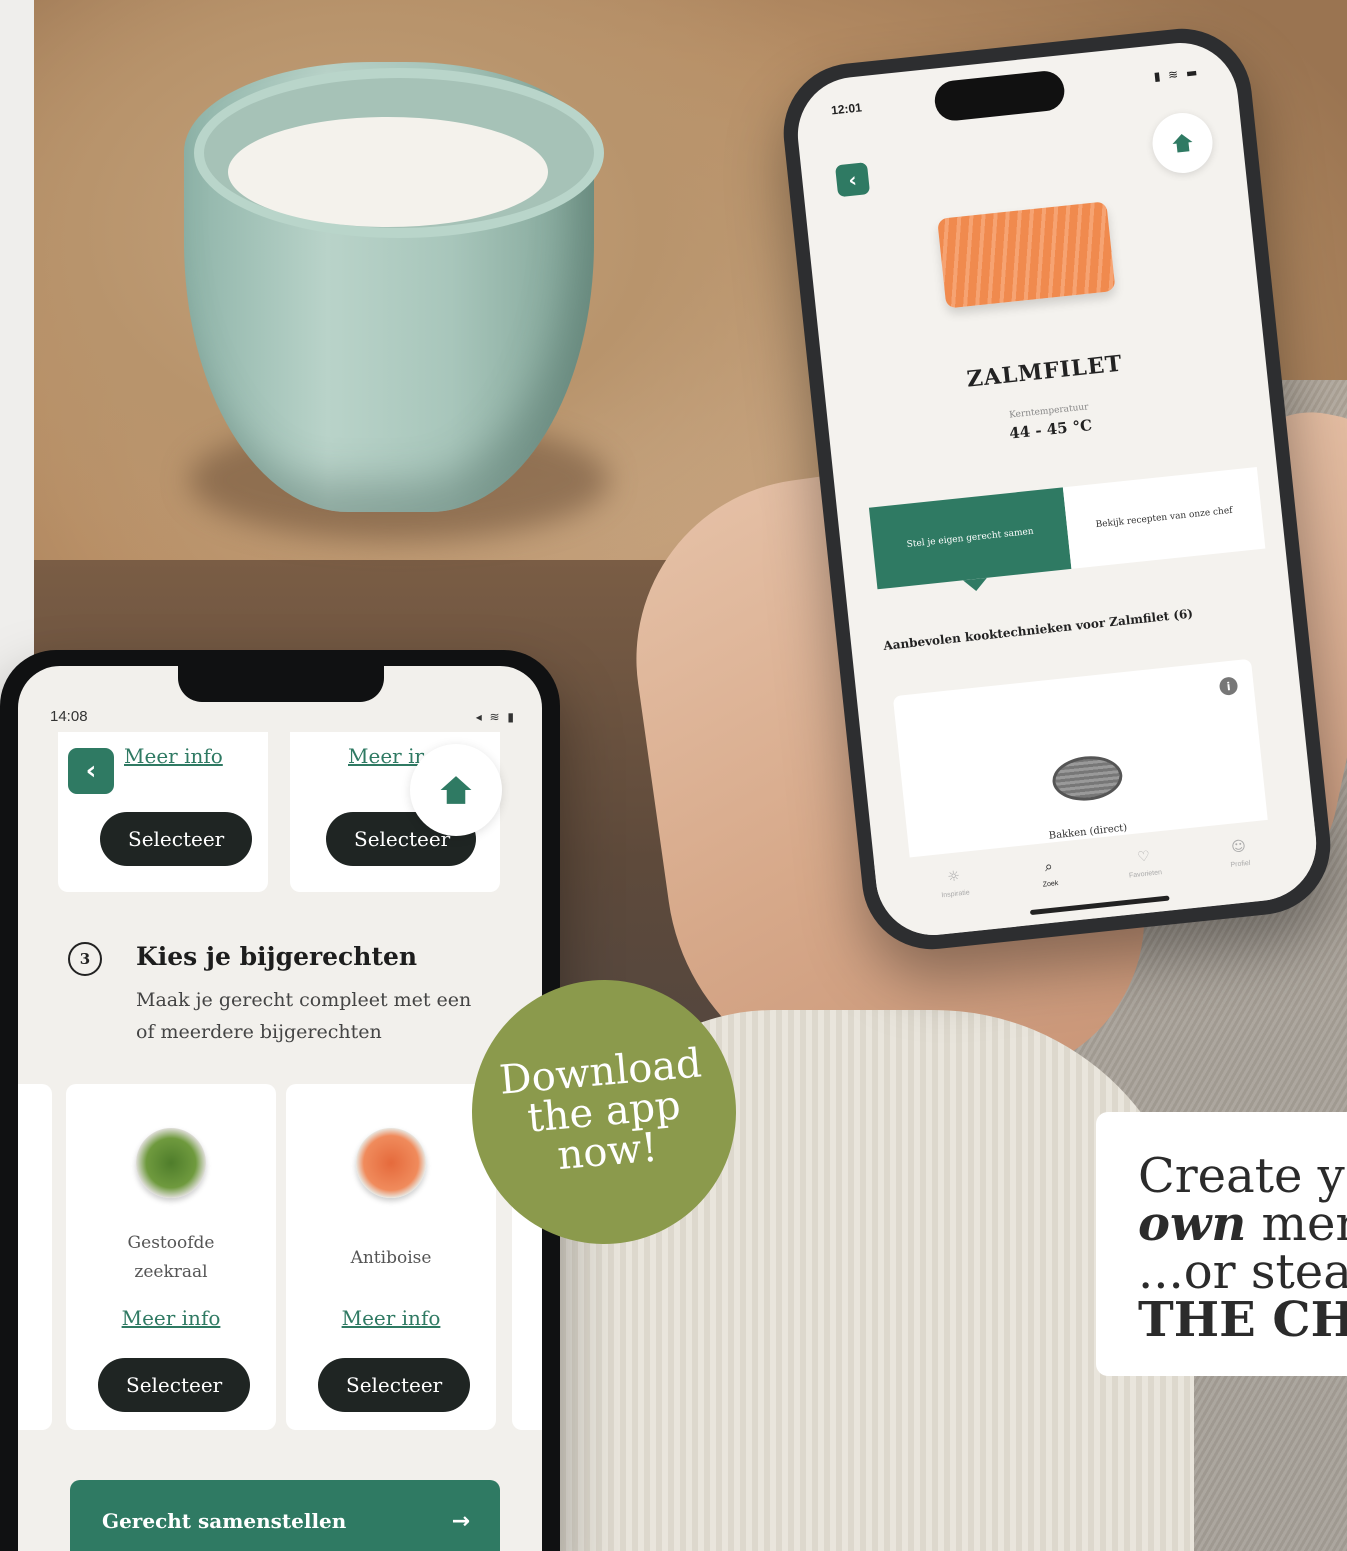  What do you see at coordinates (999, 96) in the screenshot?
I see `dynamic-island` at bounding box center [999, 96].